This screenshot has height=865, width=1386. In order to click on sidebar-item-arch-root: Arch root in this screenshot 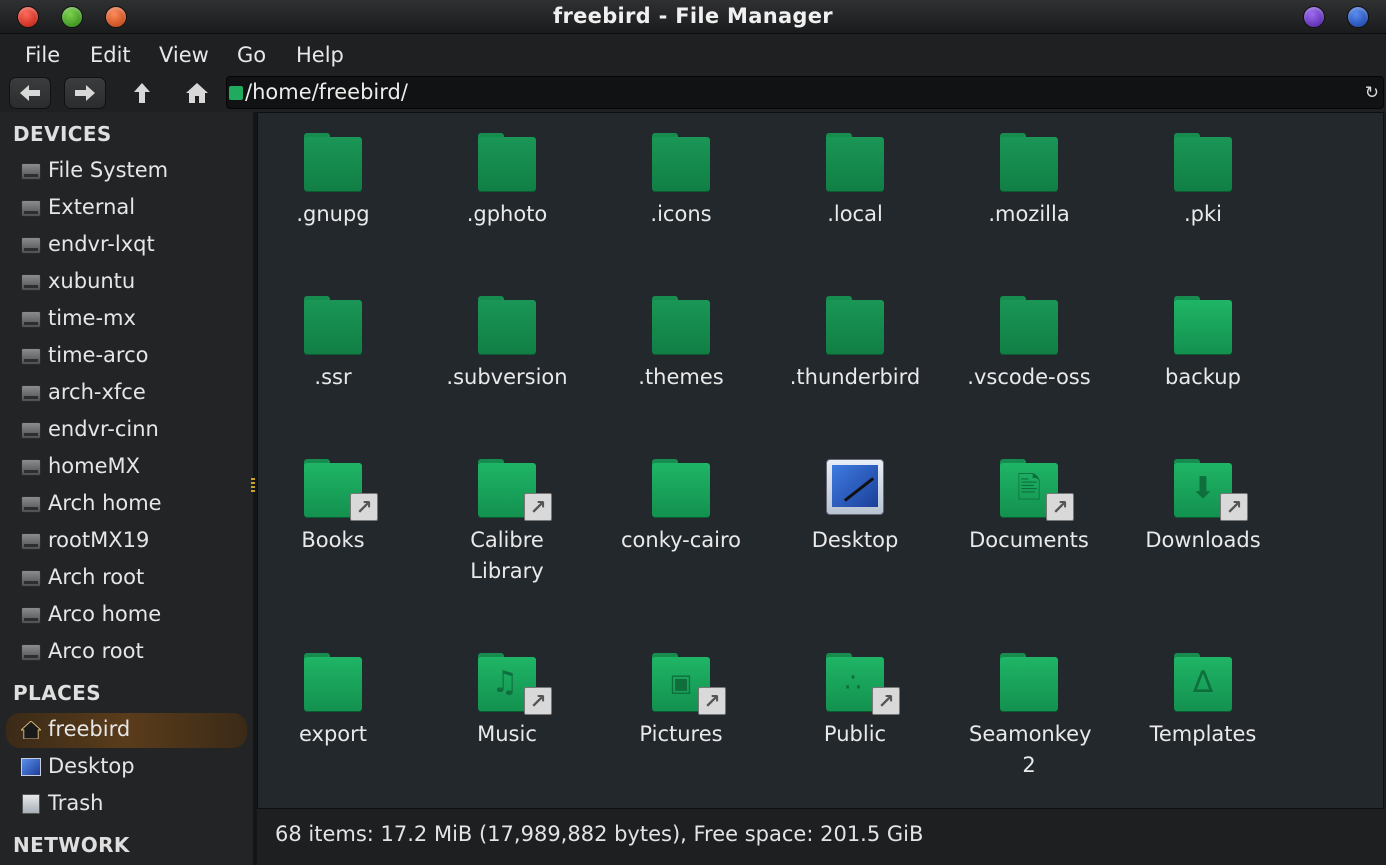, I will do `click(126, 578)`.